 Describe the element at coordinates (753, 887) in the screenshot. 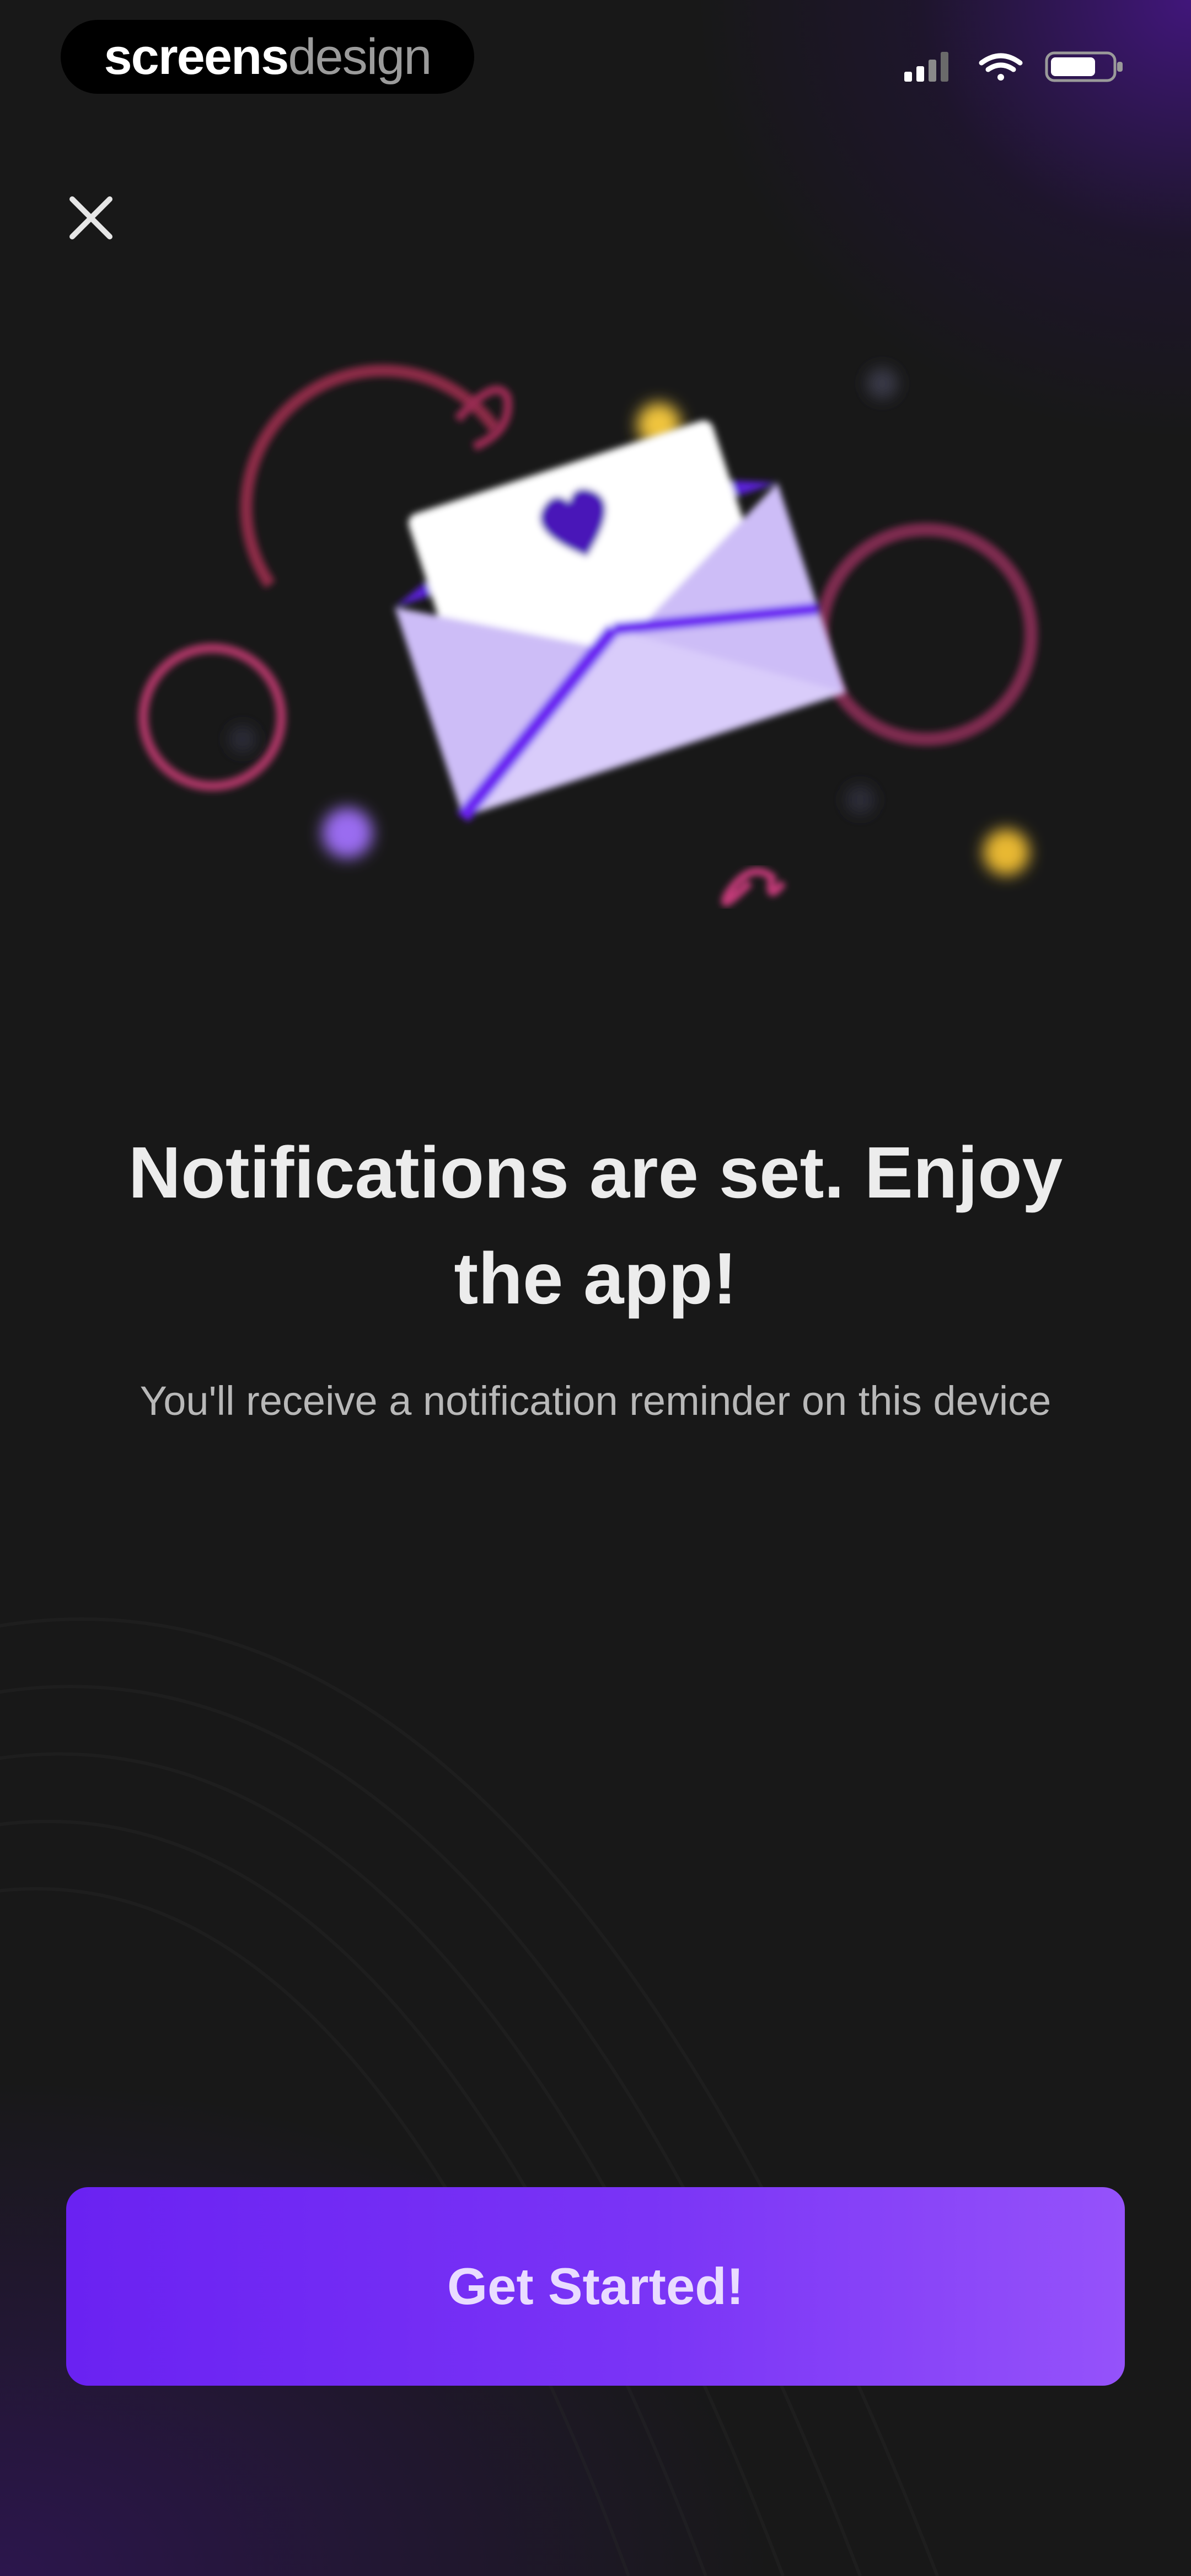

I see `squiggle-bottom` at that location.